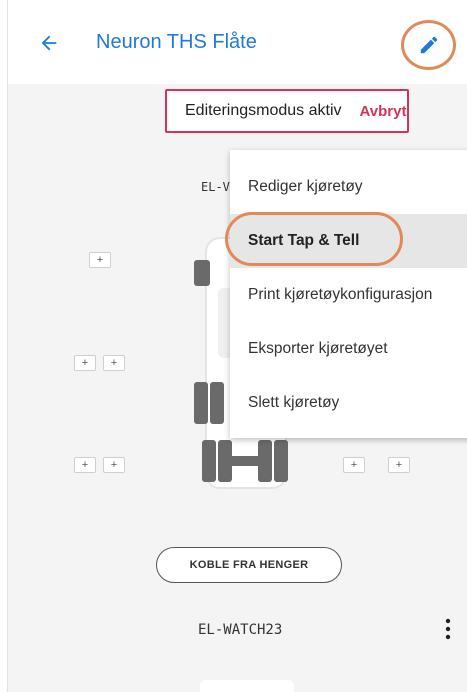  What do you see at coordinates (348, 349) in the screenshot?
I see `menu-item-export-vehicle: Eksporter kjøretøyet` at bounding box center [348, 349].